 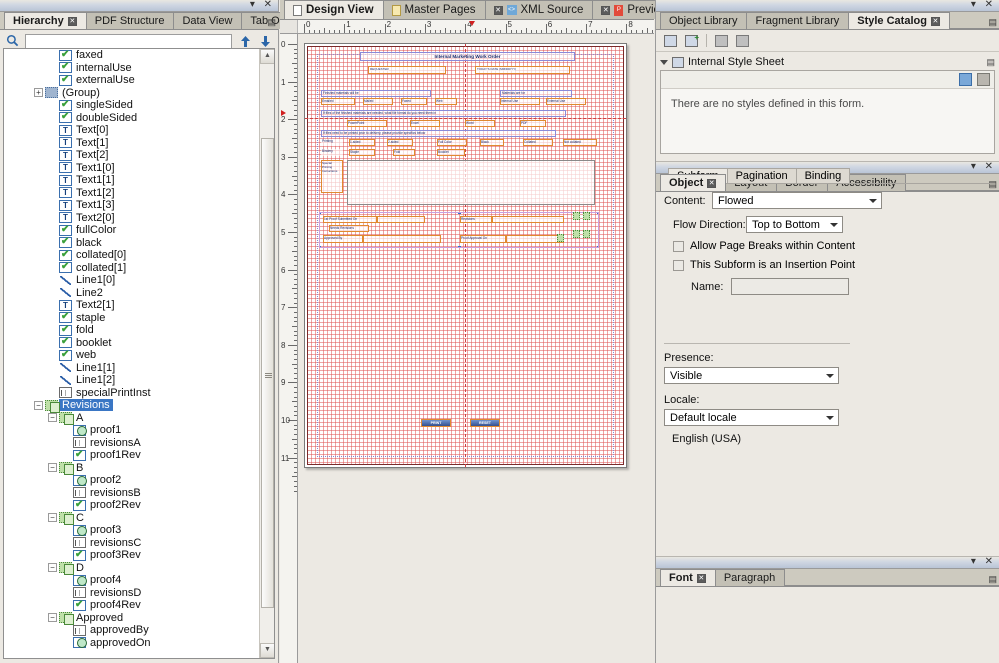 I want to click on option-external-use: External Use, so click(x=566, y=101).